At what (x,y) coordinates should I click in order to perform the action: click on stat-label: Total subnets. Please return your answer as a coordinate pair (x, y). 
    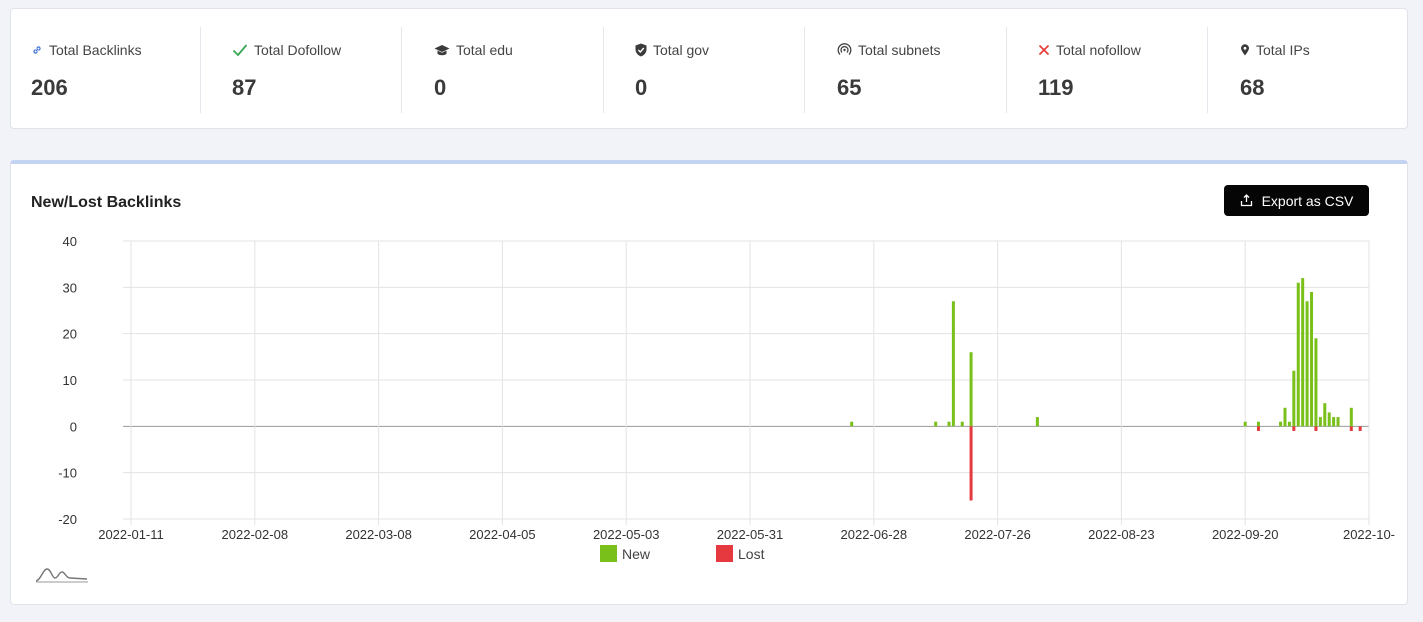
    Looking at the image, I should click on (889, 50).